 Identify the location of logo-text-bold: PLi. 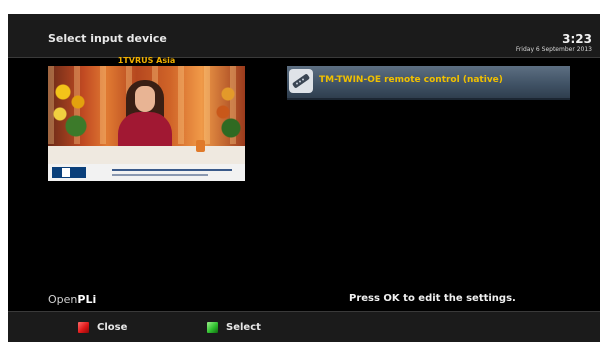
(87, 299).